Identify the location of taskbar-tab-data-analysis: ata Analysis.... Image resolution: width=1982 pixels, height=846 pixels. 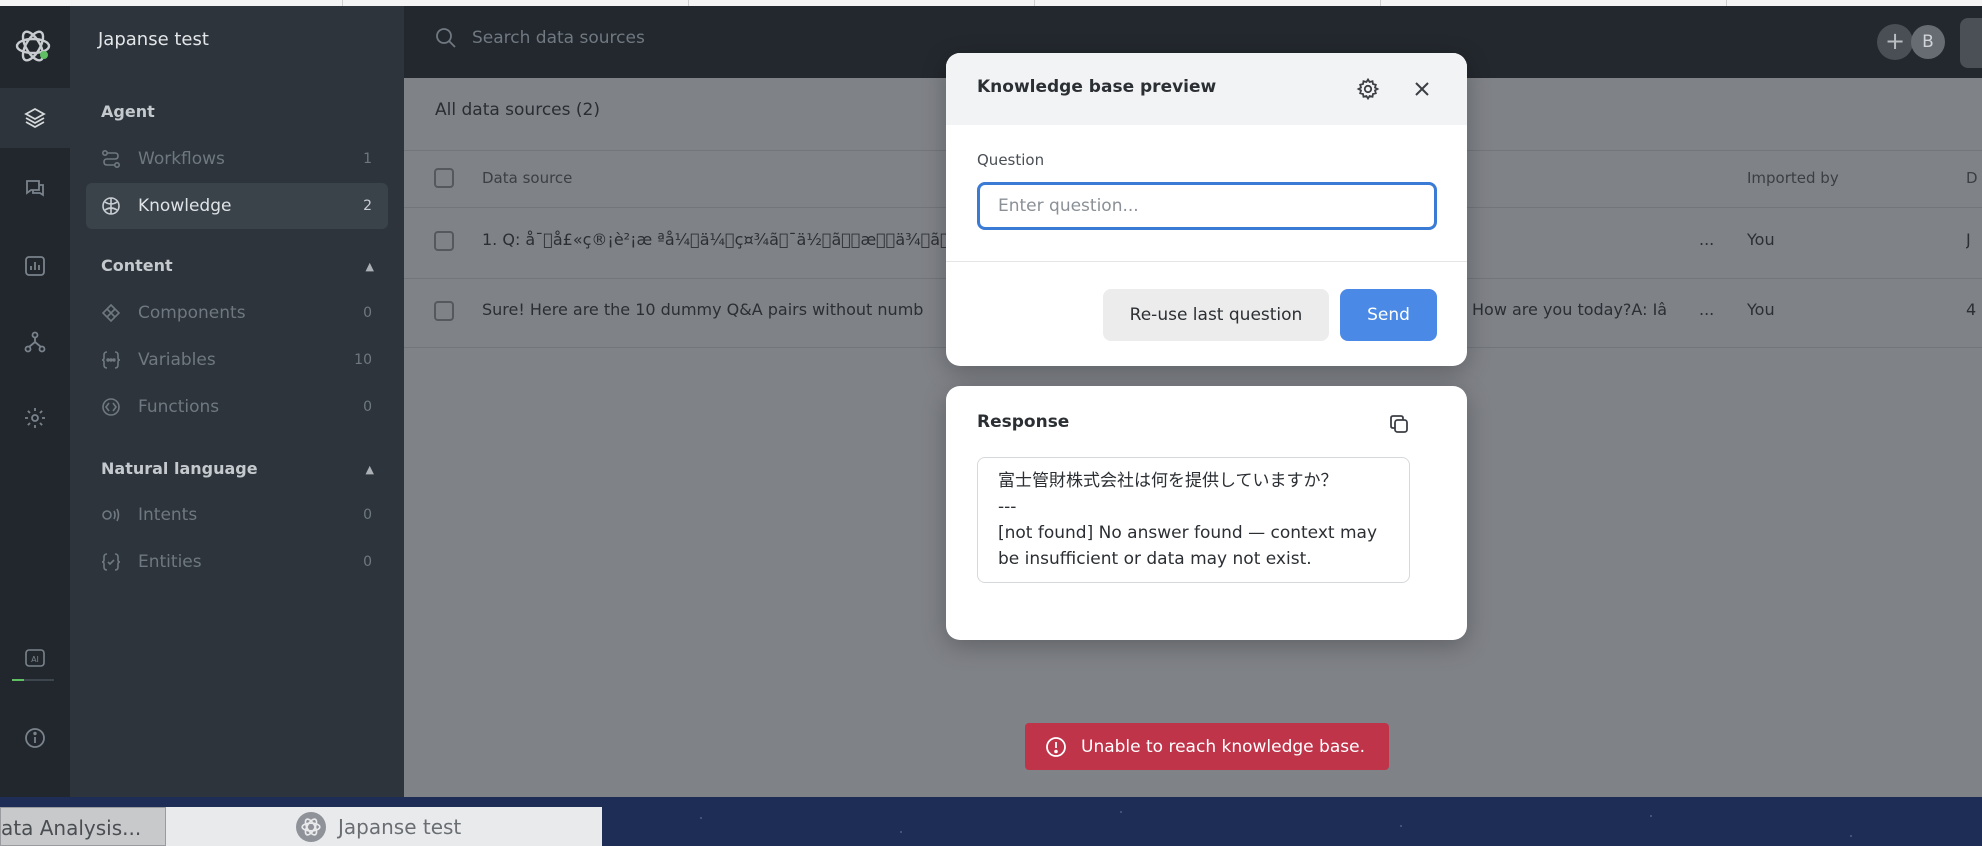
(83, 826).